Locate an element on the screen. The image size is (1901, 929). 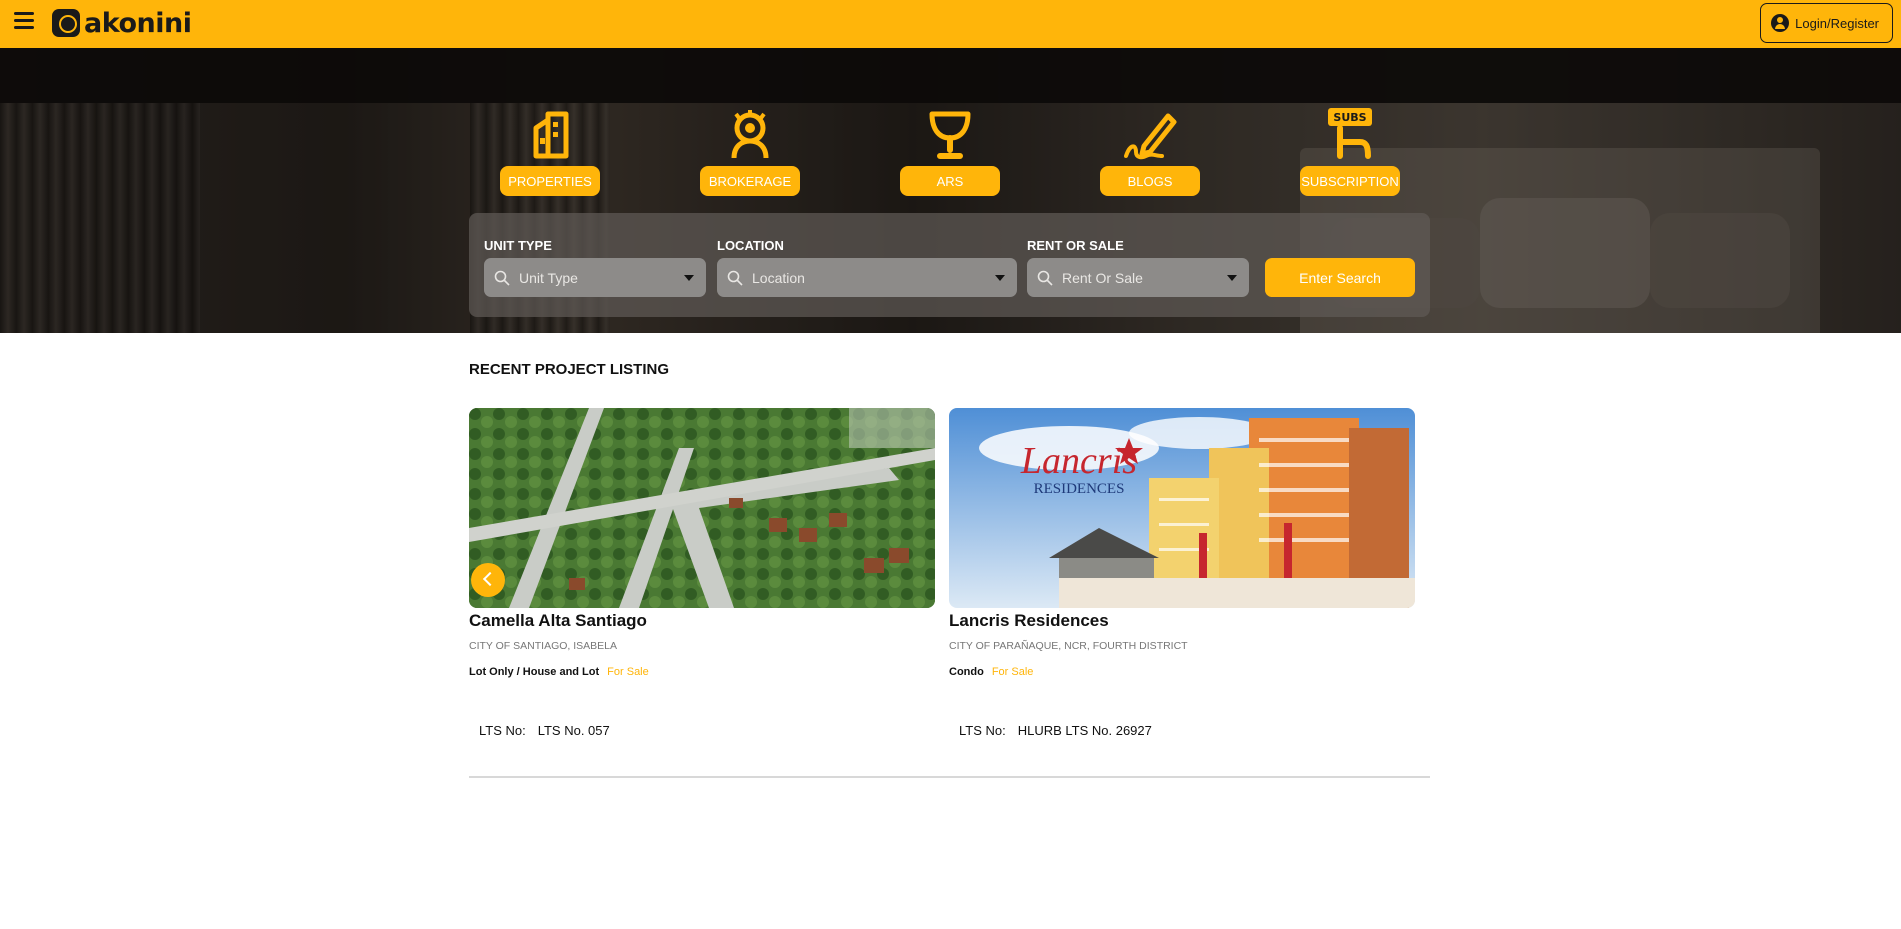
category-label: SUBSCRIPTION is located at coordinates (1350, 181).